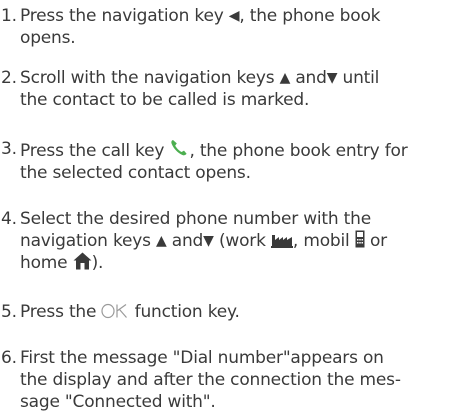 Image resolution: width=474 pixels, height=414 pixels. Describe the element at coordinates (46, 263) in the screenshot. I see `step-text-part: home` at that location.